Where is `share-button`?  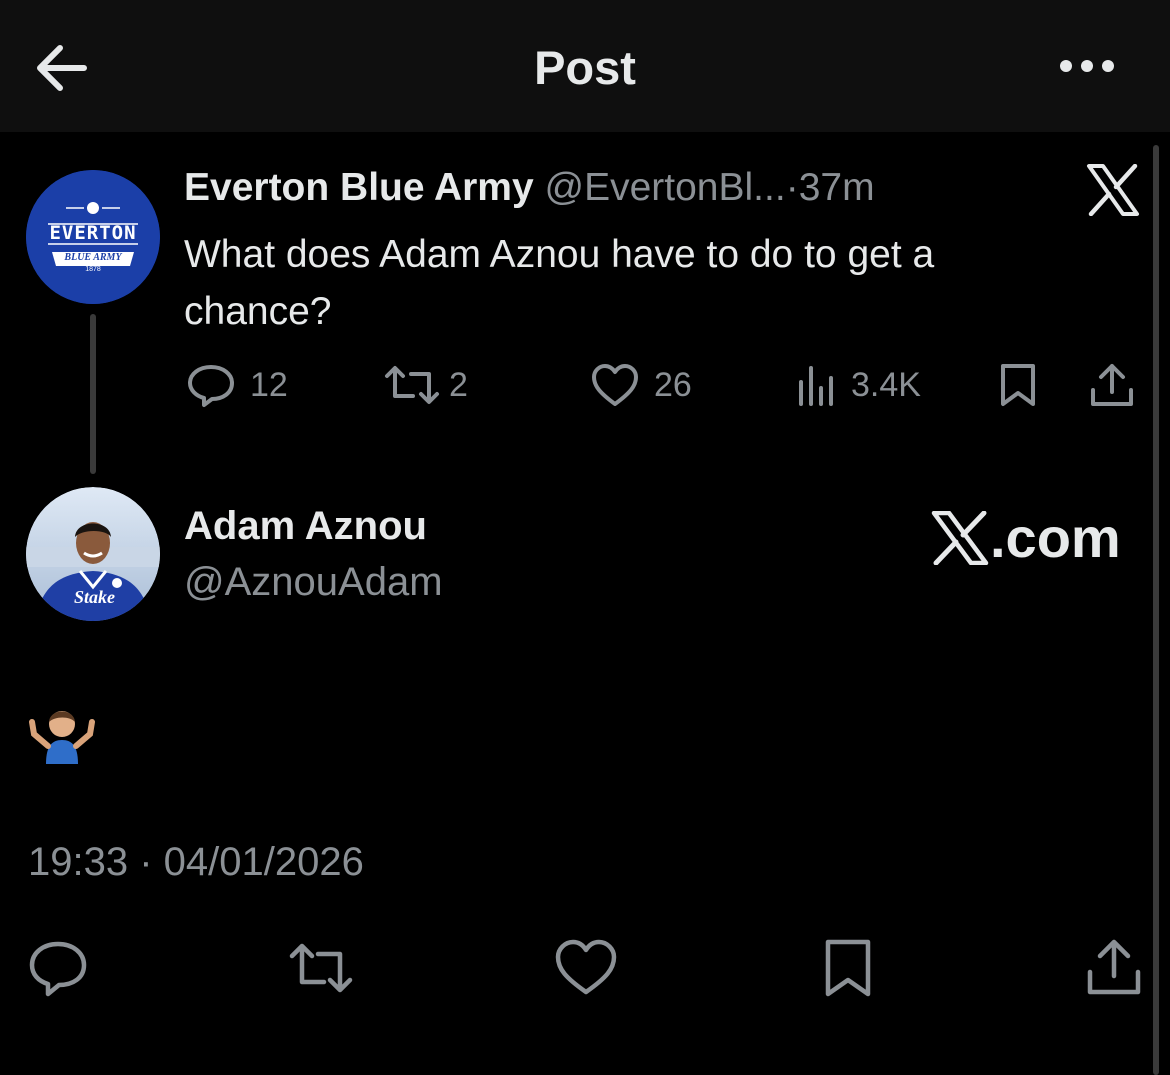 share-button is located at coordinates (1112, 385).